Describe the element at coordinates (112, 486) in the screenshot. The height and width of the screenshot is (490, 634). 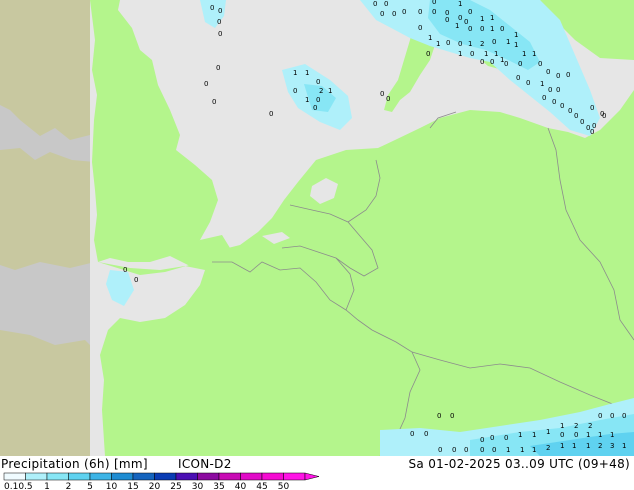
I see `legend-tick-label: 10` at that location.